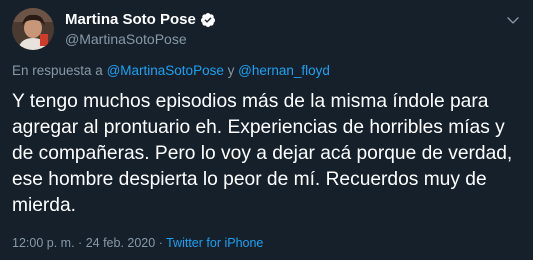 The image size is (533, 260). What do you see at coordinates (130, 20) in the screenshot?
I see `author-display-name: Martina Soto Pose` at bounding box center [130, 20].